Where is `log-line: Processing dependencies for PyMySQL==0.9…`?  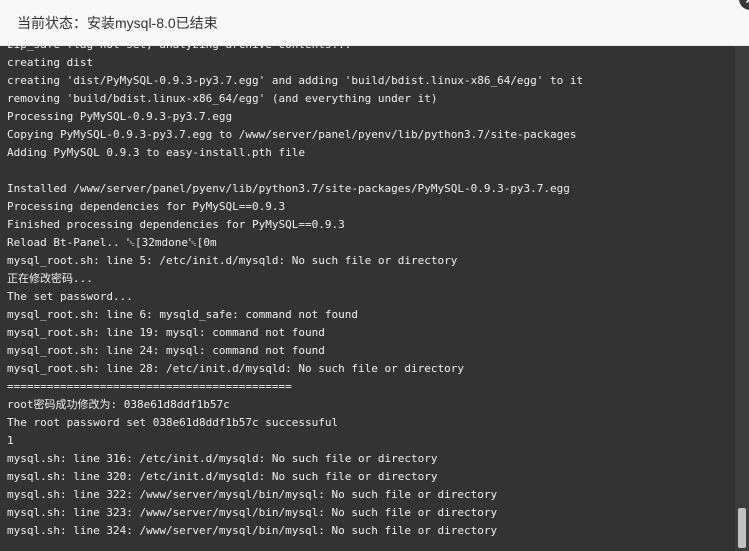
log-line: Processing dependencies for PyMySQL==0.9… is located at coordinates (146, 206).